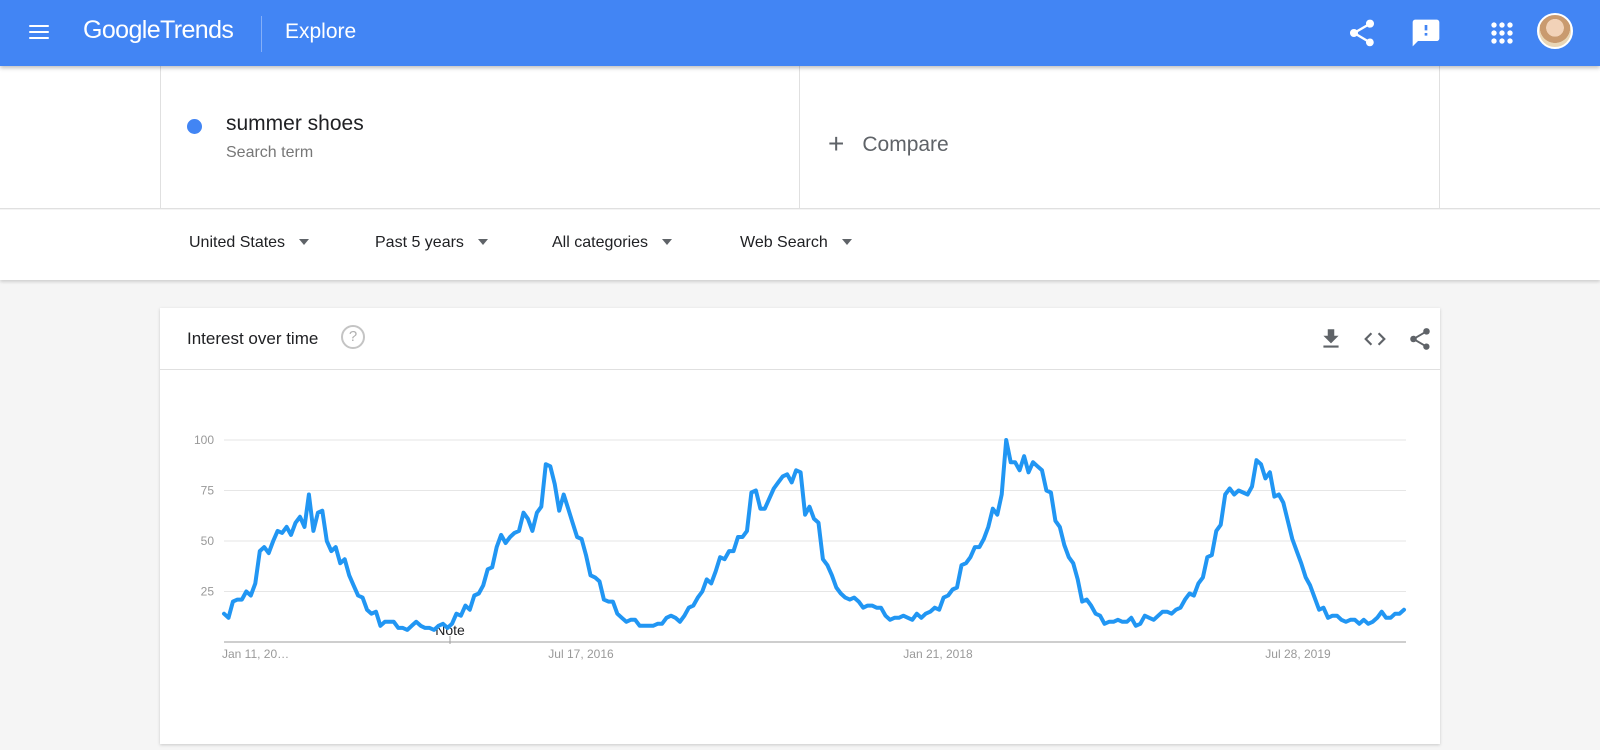 The height and width of the screenshot is (750, 1600). What do you see at coordinates (1375, 339) in the screenshot?
I see `embed-icon` at bounding box center [1375, 339].